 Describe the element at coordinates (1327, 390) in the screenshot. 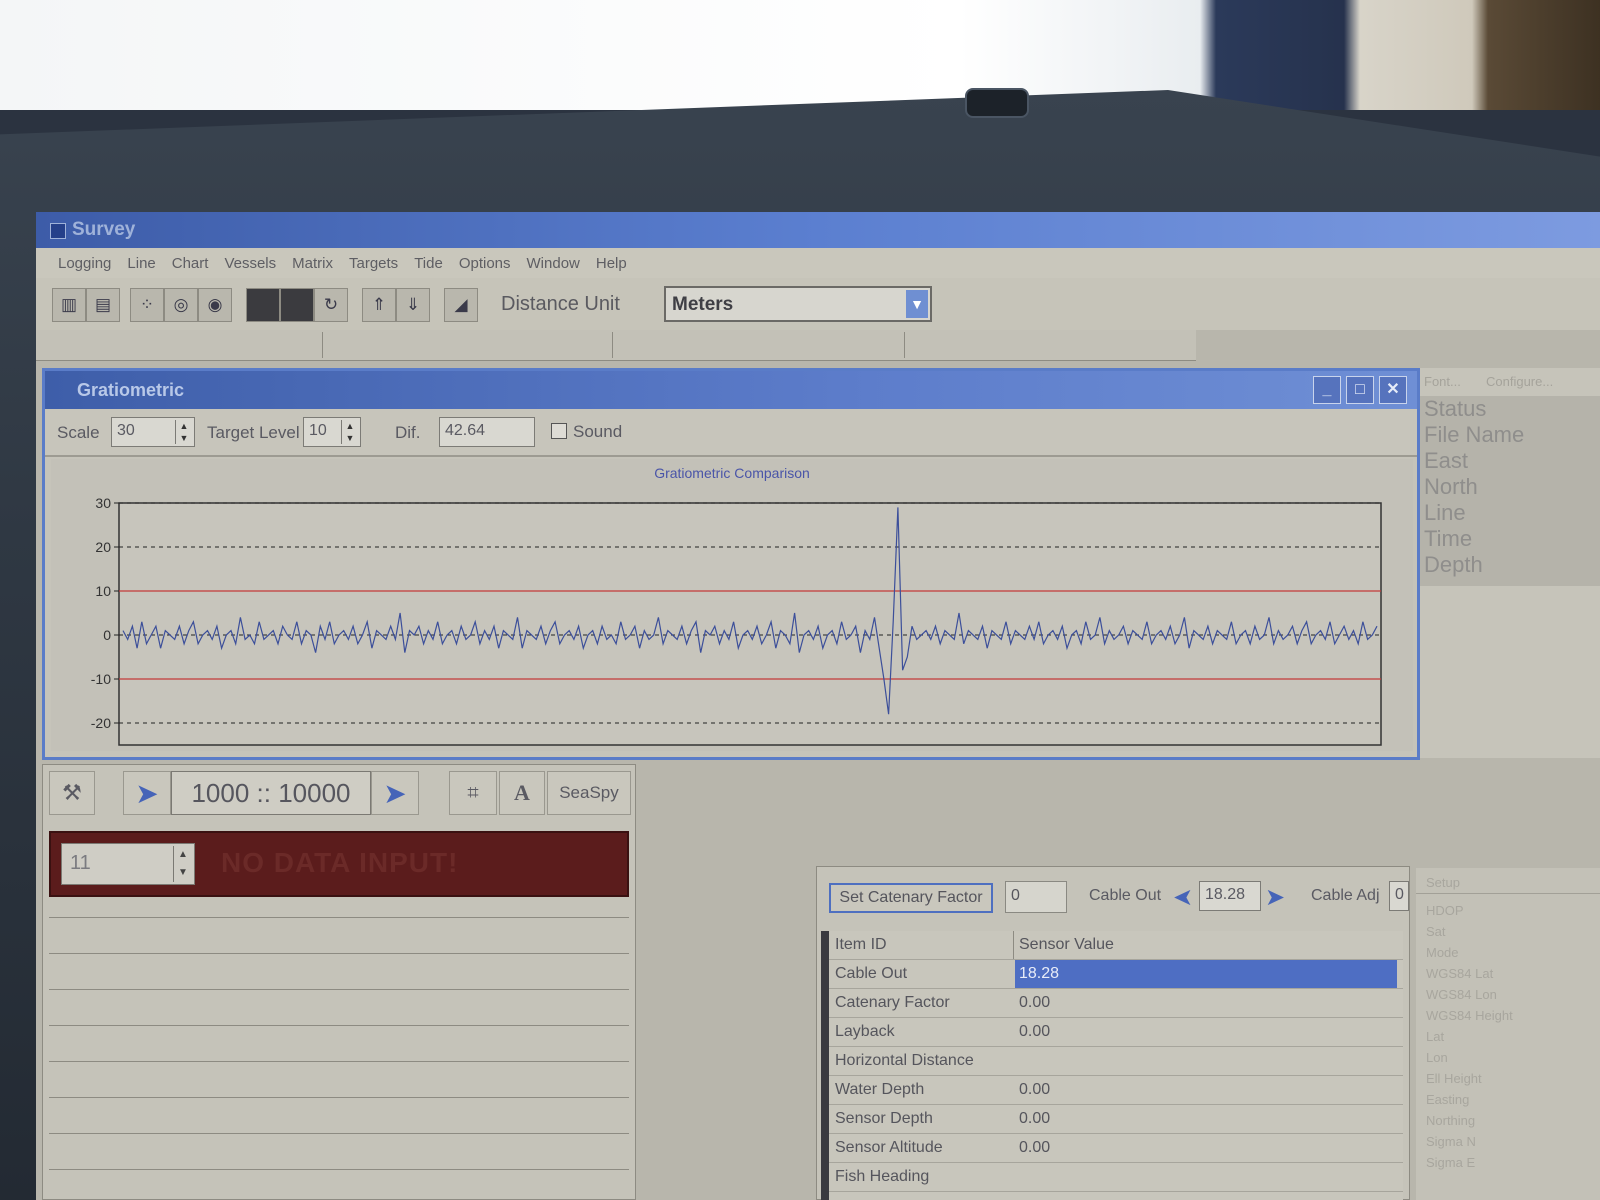

I see `minimize-icon: _` at that location.